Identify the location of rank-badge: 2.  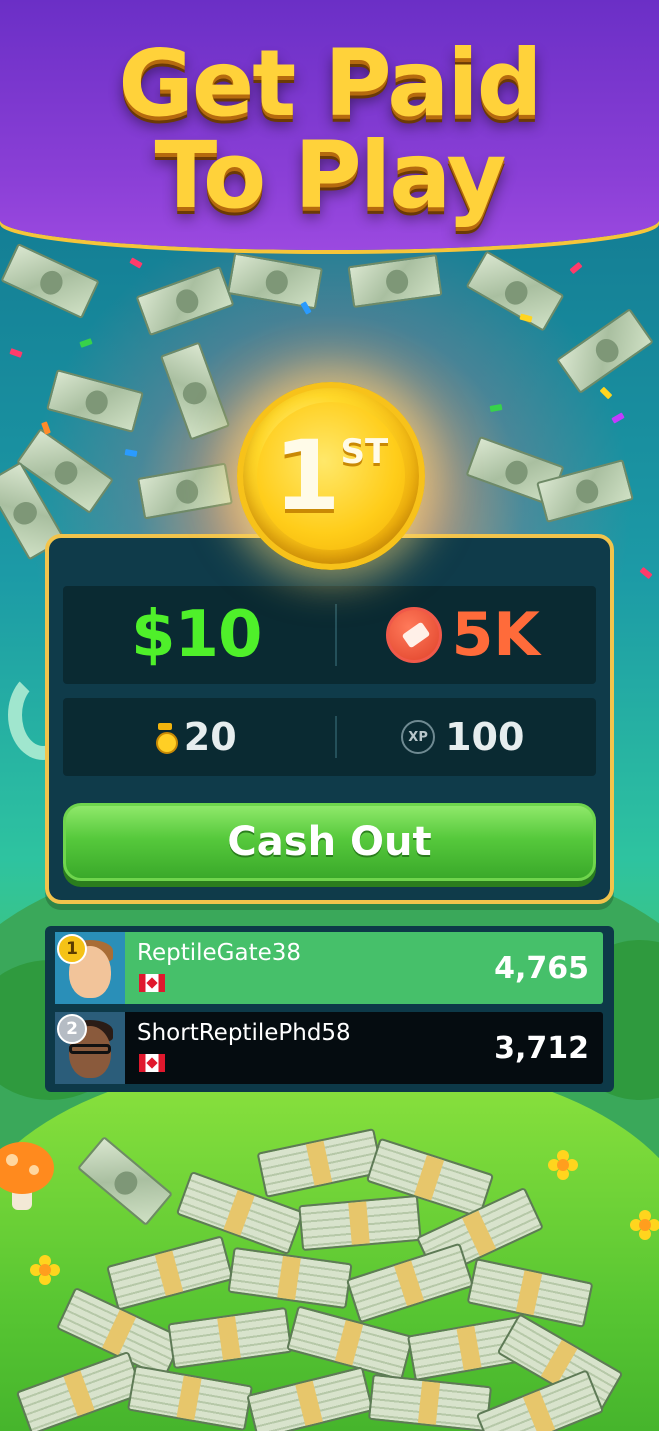
(72, 1029).